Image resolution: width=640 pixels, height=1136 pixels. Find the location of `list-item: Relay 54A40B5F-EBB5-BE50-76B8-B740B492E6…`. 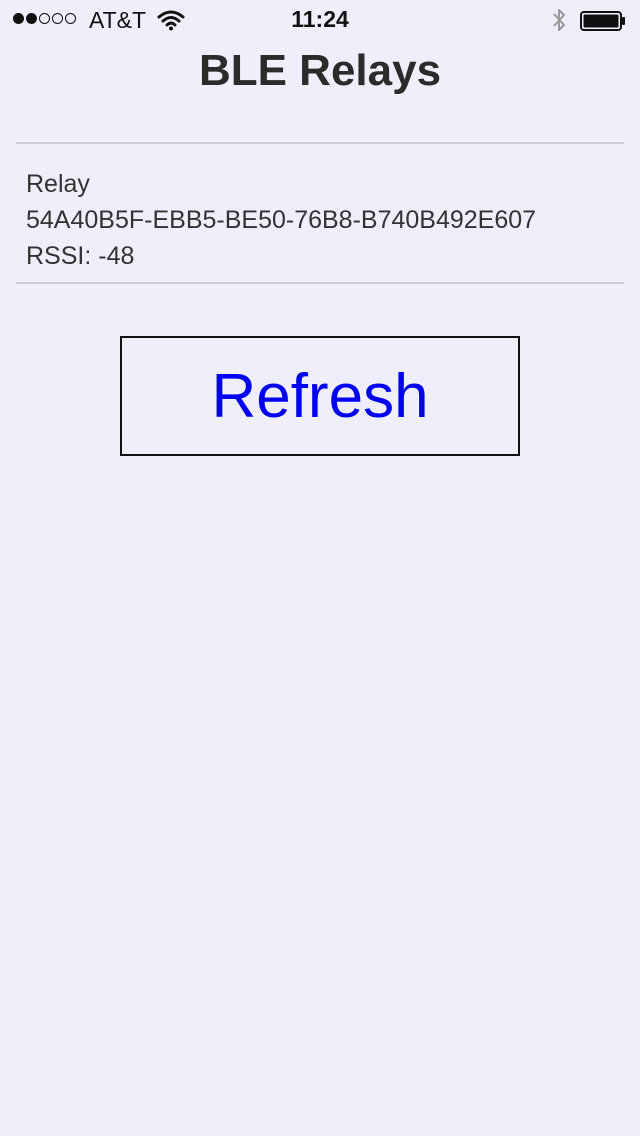

list-item: Relay 54A40B5F-EBB5-BE50-76B8-B740B492E6… is located at coordinates (326, 220).